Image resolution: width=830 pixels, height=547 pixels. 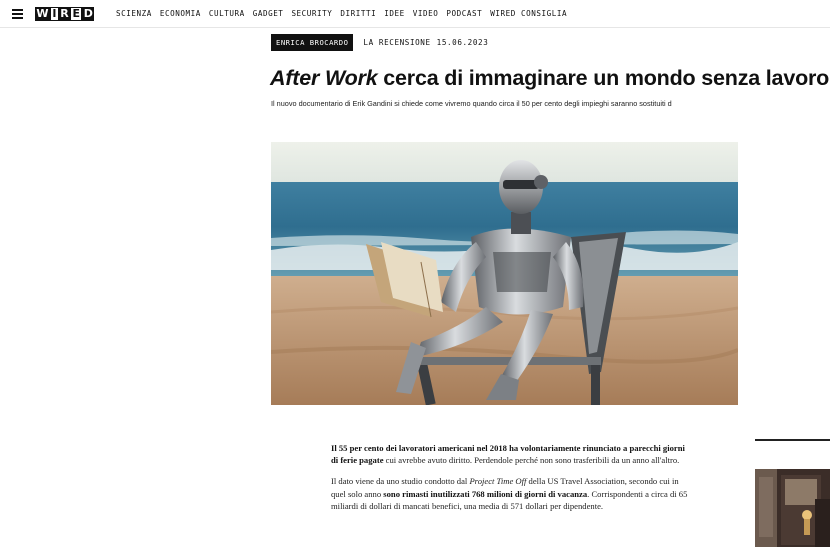 I want to click on nav-link-scienza: SCIENZA, so click(x=134, y=13).